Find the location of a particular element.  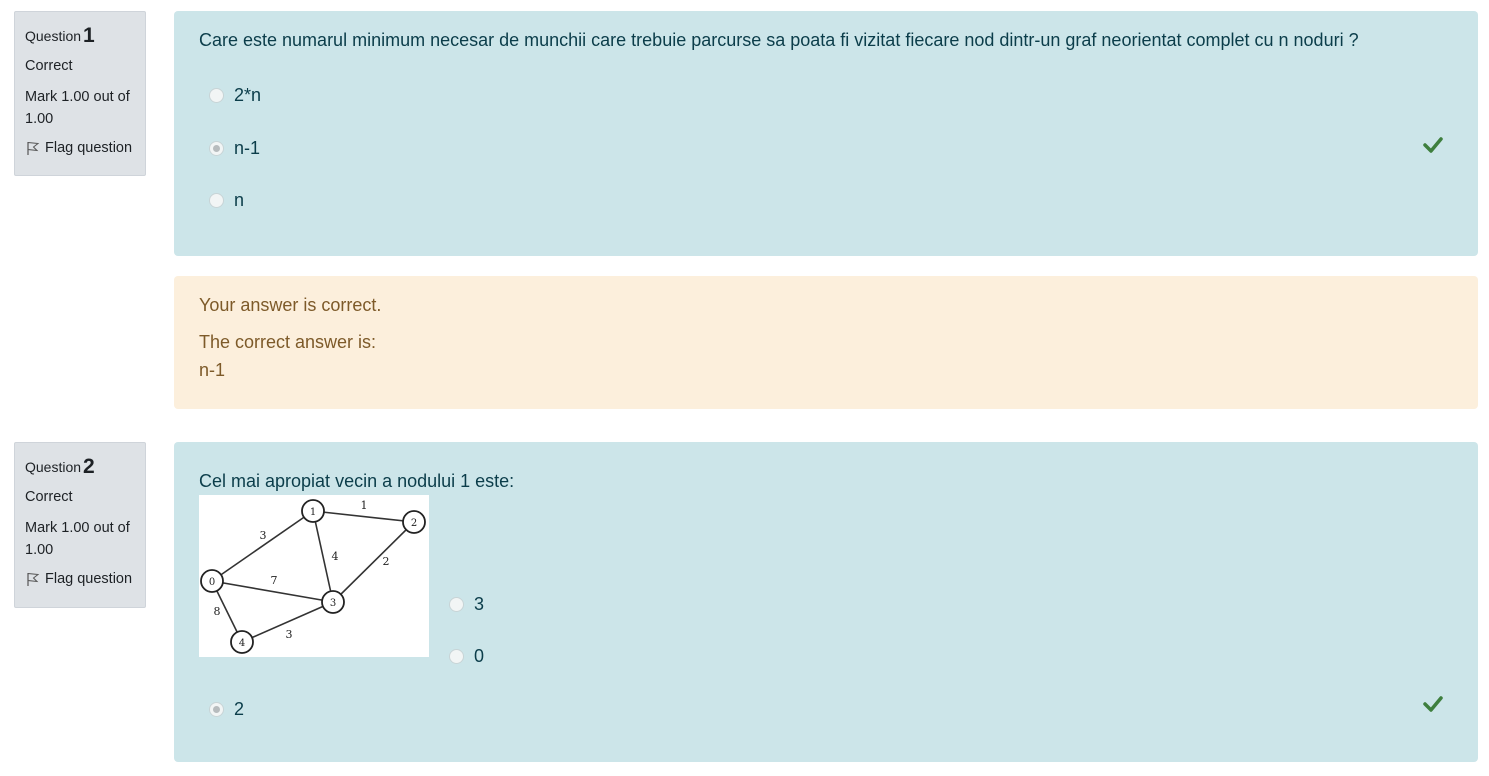

answer-option: n-1 is located at coordinates (234, 148).